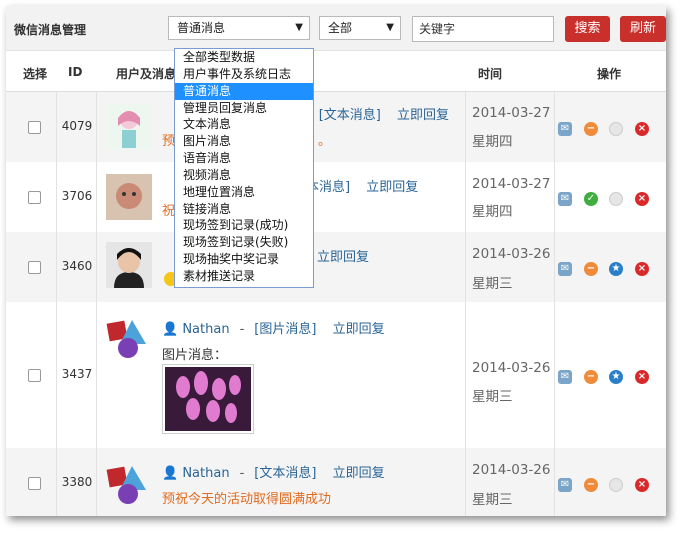  Describe the element at coordinates (77, 196) in the screenshot. I see `row-id: 3706` at that location.